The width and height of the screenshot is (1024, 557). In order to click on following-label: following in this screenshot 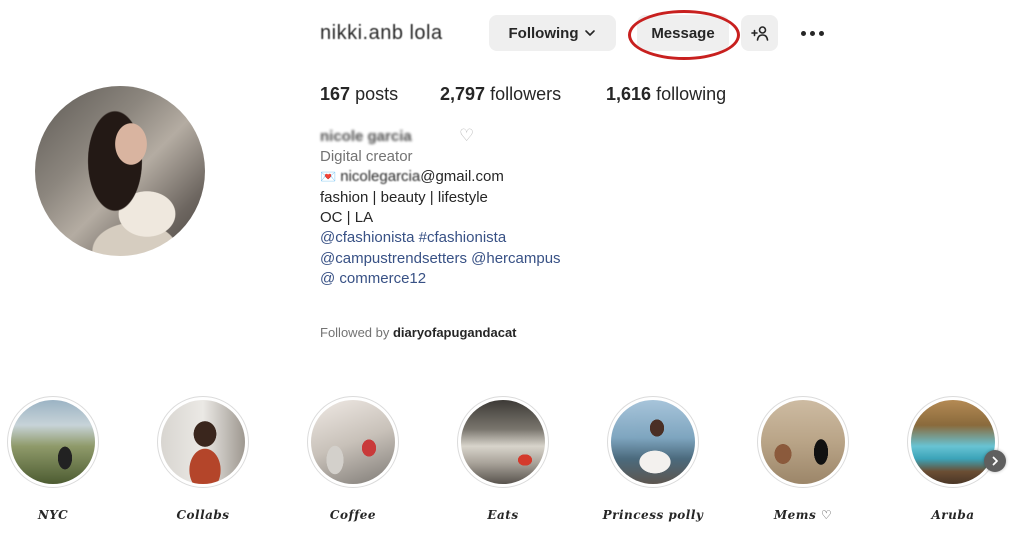, I will do `click(691, 94)`.